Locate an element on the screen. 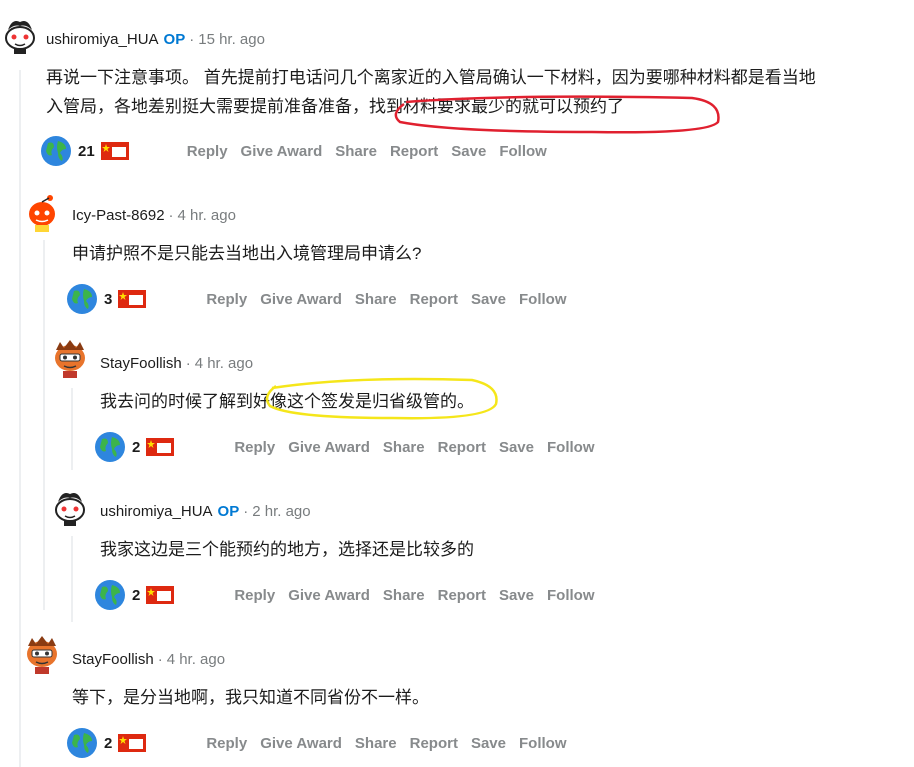 The height and width of the screenshot is (767, 914). comment-body: 等下，是分当地啊，我只知道不同省份不一样。 is located at coordinates (472, 697).